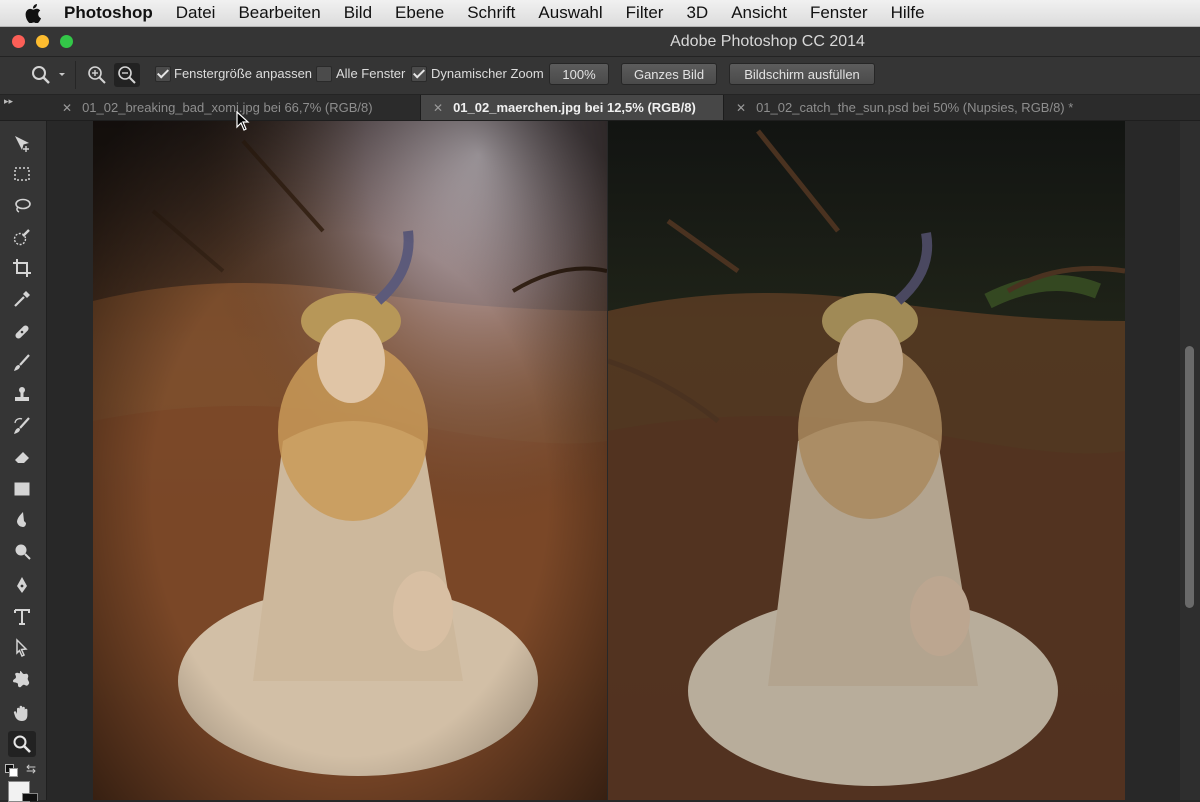 The image size is (1200, 802). What do you see at coordinates (358, 13) in the screenshot?
I see `menu-bild: Bild` at bounding box center [358, 13].